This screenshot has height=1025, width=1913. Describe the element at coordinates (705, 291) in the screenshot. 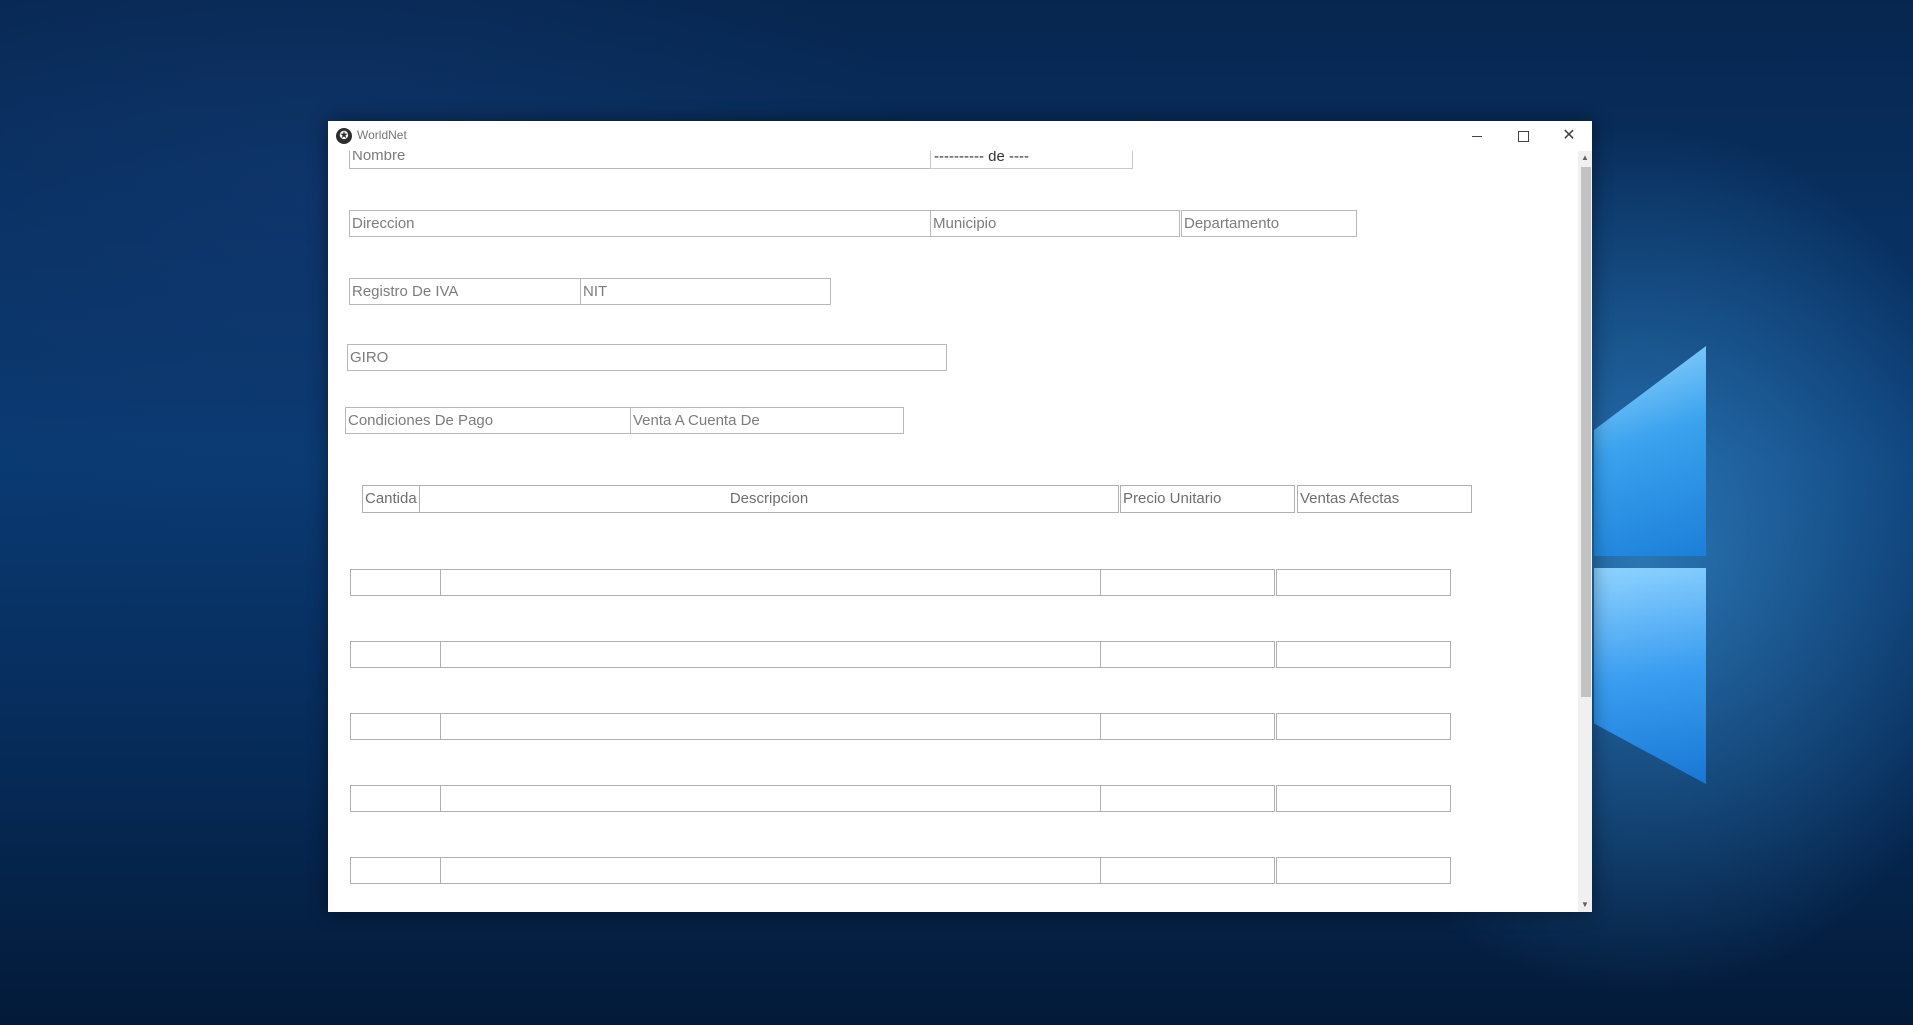

I see `nit-field: NIT` at that location.